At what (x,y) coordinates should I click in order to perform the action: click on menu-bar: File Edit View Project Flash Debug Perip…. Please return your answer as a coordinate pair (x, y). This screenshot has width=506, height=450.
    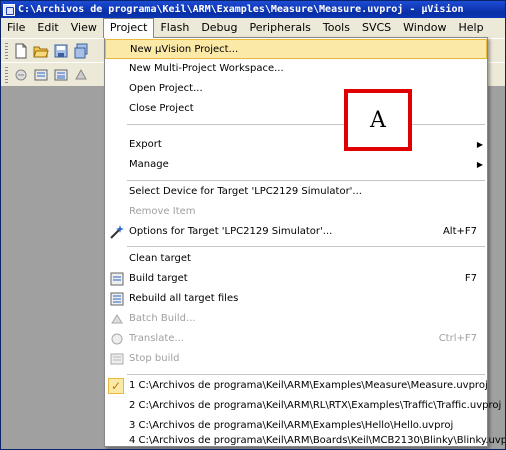
    Looking at the image, I should click on (253, 28).